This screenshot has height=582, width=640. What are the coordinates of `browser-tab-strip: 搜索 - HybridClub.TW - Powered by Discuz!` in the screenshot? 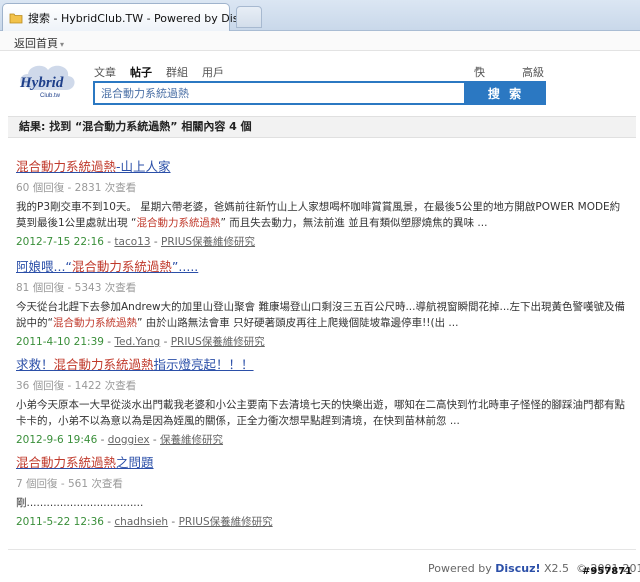 It's located at (320, 15).